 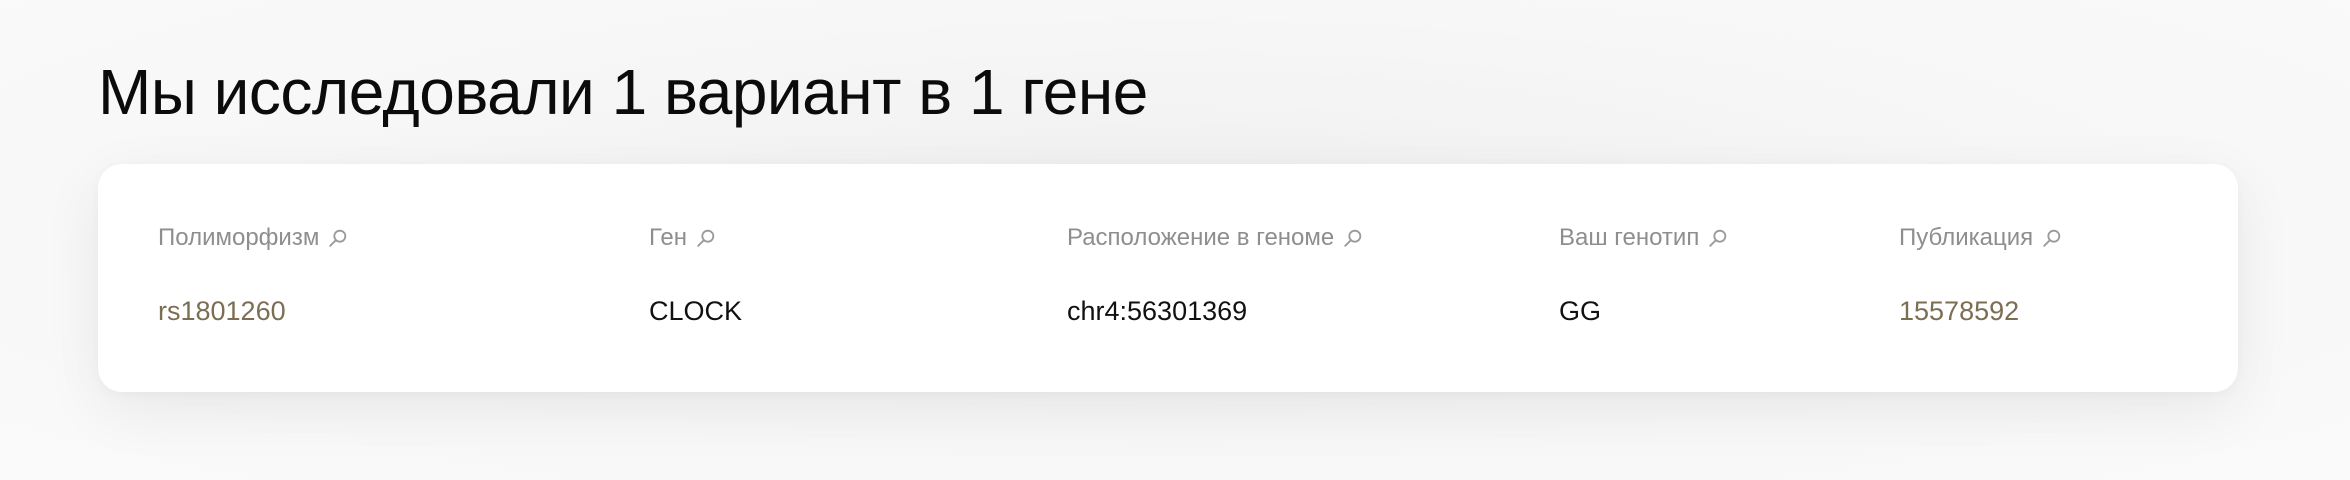 What do you see at coordinates (696, 311) in the screenshot?
I see `gene-value: CLOCK` at bounding box center [696, 311].